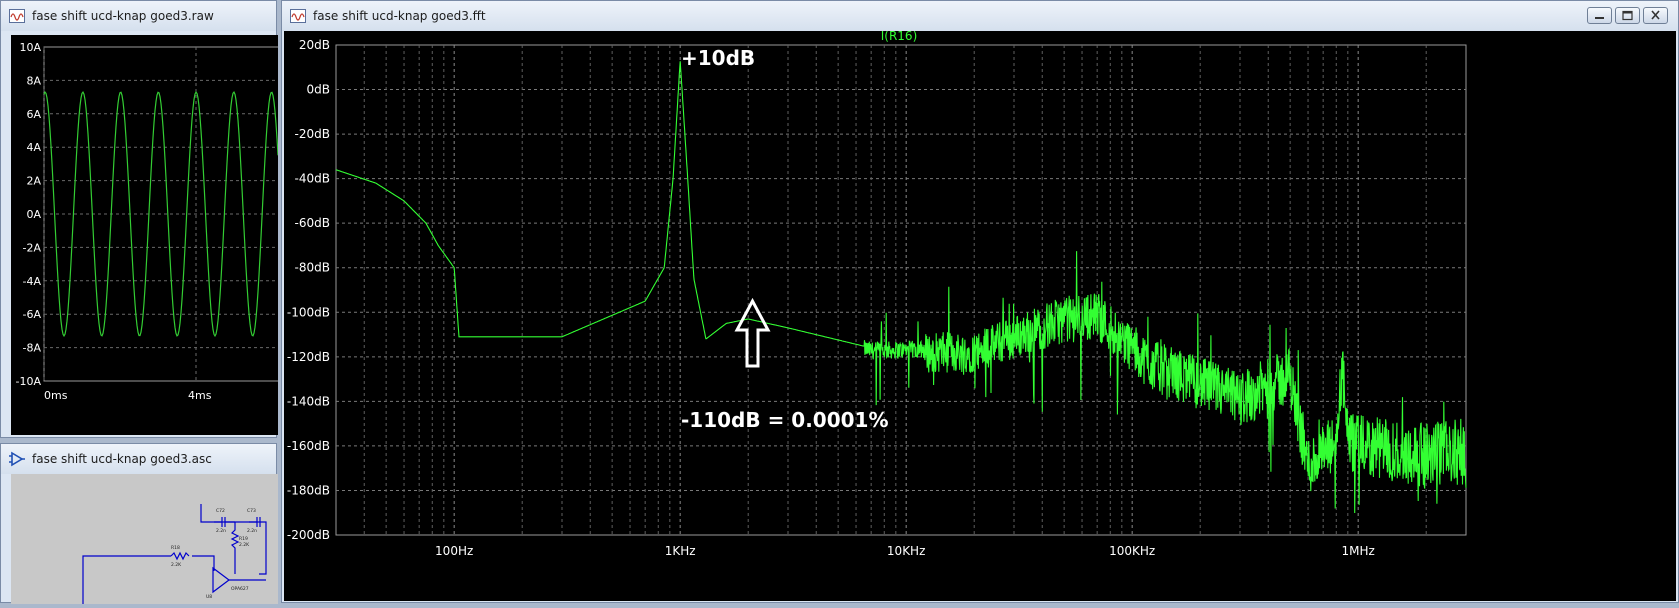 This screenshot has height=608, width=1679. I want to click on wire-feedback-top, so click(233, 539).